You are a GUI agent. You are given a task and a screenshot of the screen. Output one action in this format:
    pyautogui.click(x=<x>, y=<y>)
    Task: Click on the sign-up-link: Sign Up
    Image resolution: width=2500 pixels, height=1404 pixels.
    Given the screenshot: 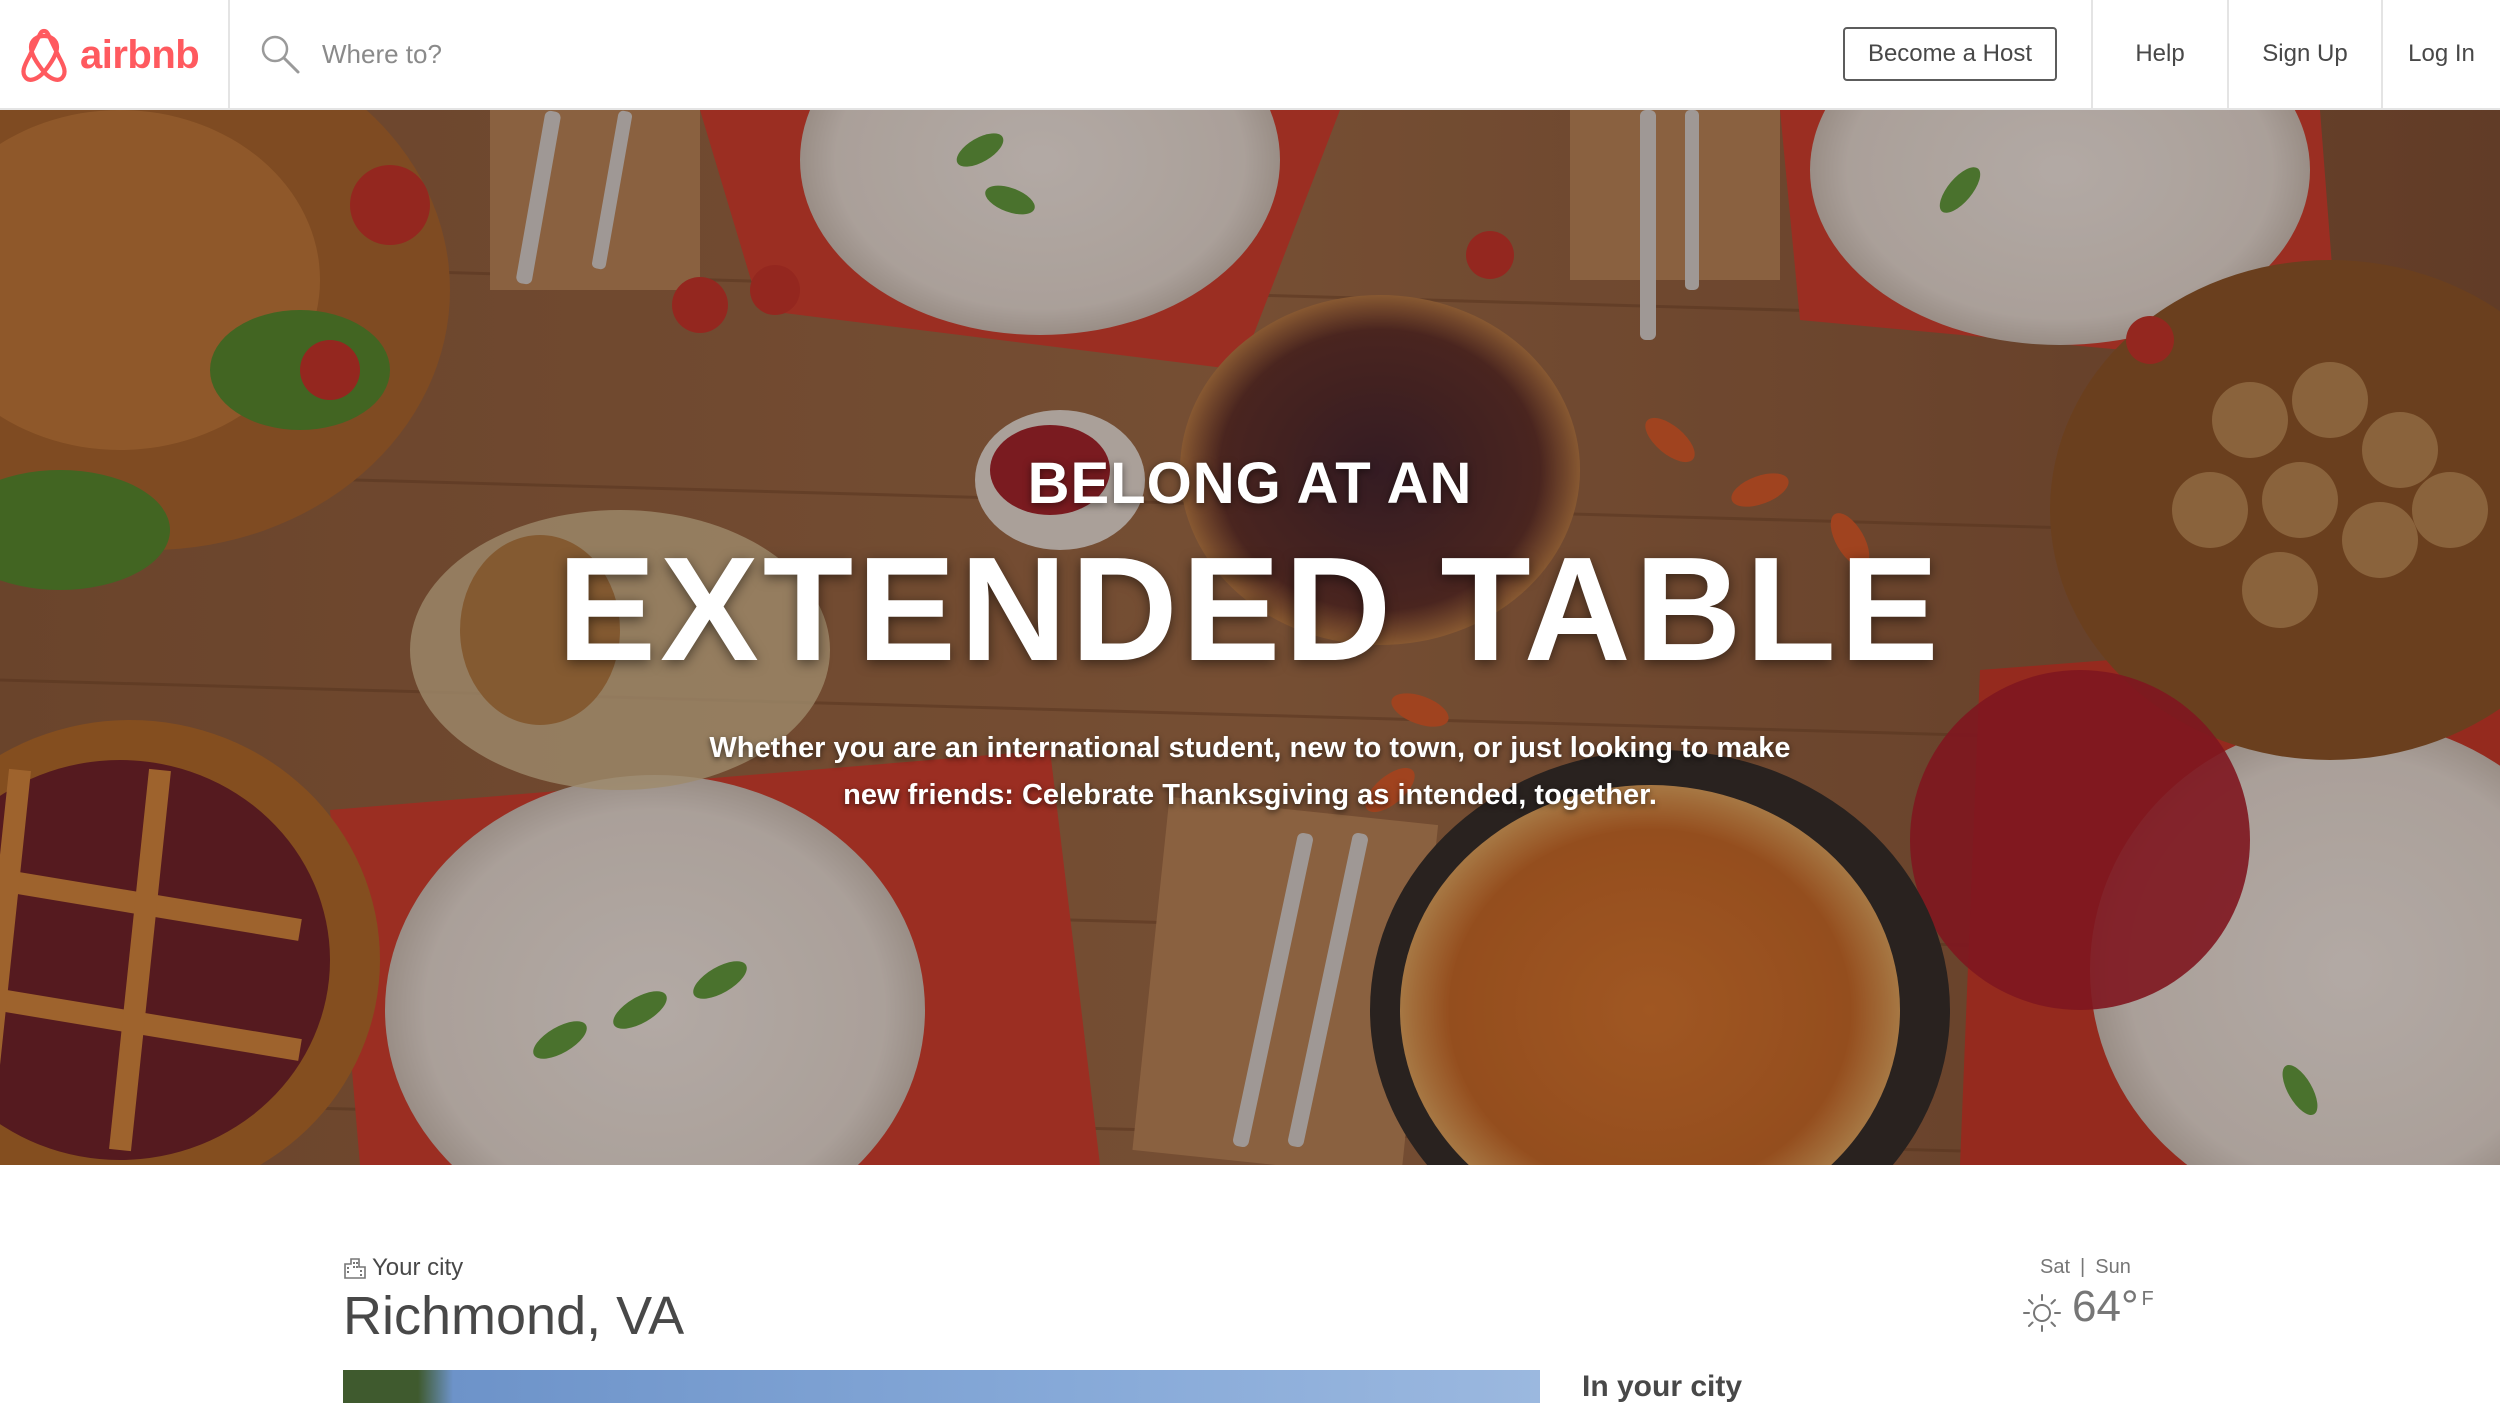 What is the action you would take?
    pyautogui.click(x=2305, y=54)
    